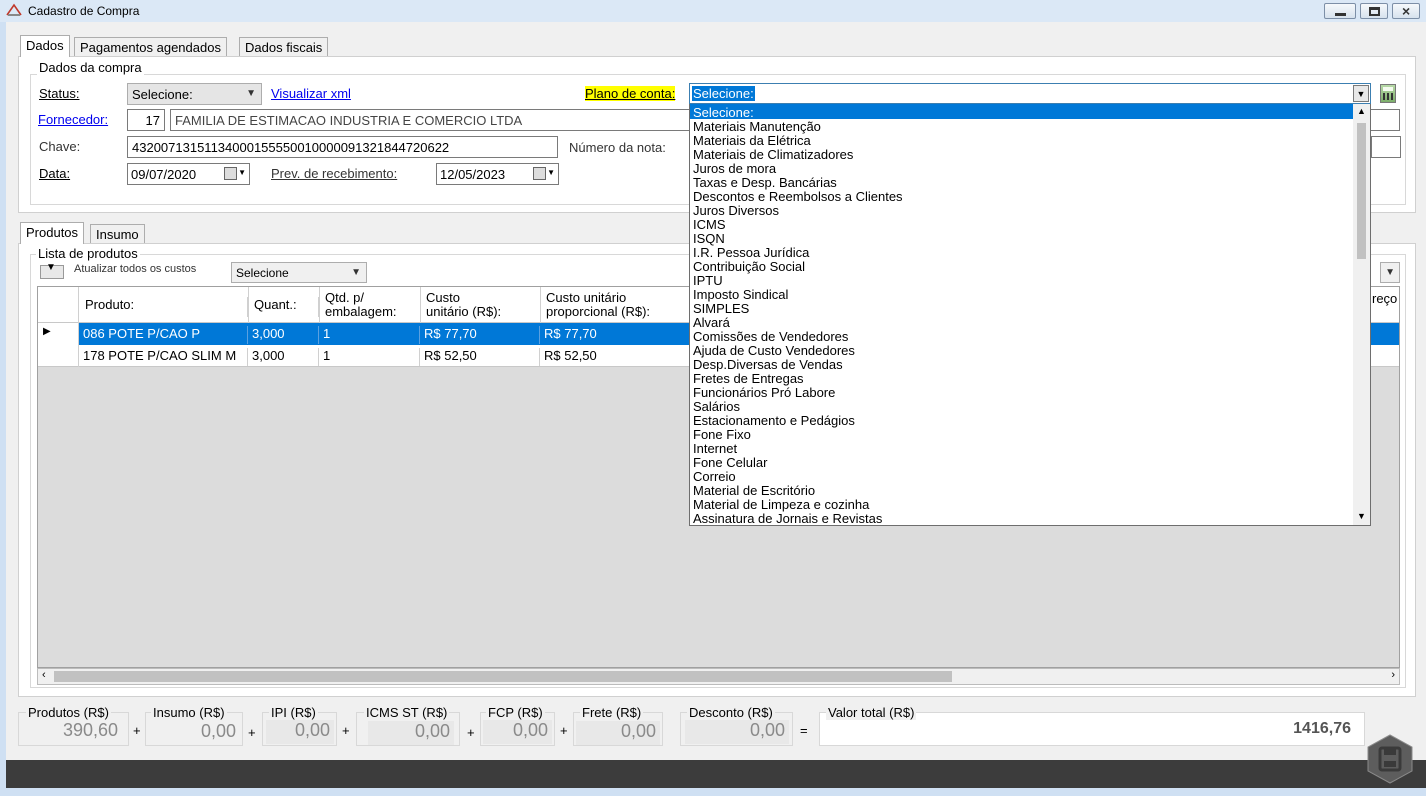 The height and width of the screenshot is (796, 1426). What do you see at coordinates (714, 477) in the screenshot?
I see `dropdown-option: Correio` at bounding box center [714, 477].